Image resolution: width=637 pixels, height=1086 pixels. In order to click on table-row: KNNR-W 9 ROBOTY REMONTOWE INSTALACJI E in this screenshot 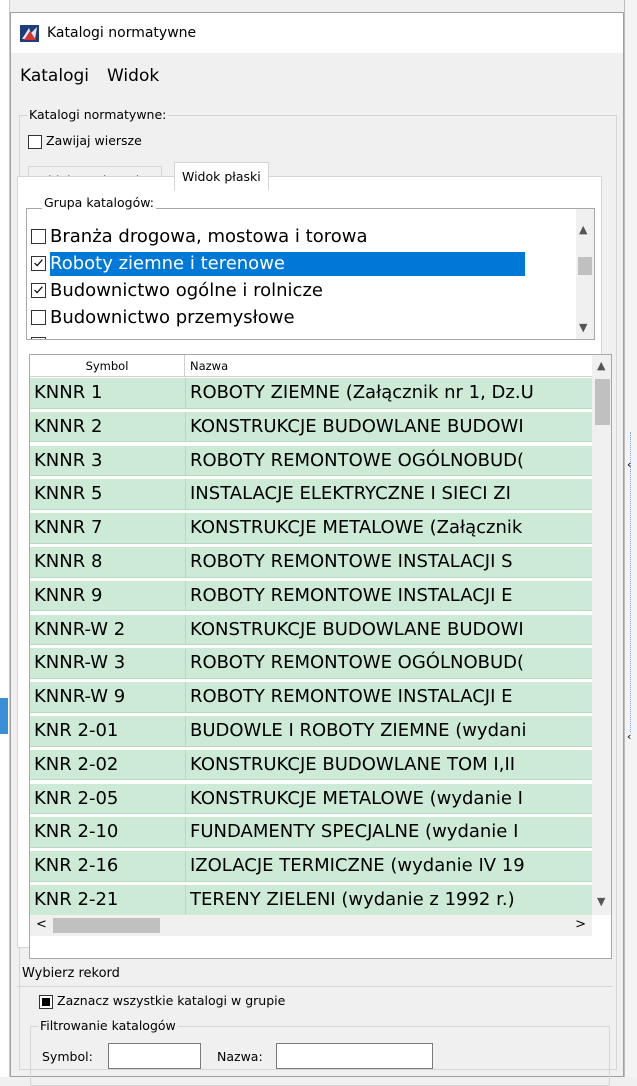, I will do `click(311, 697)`.